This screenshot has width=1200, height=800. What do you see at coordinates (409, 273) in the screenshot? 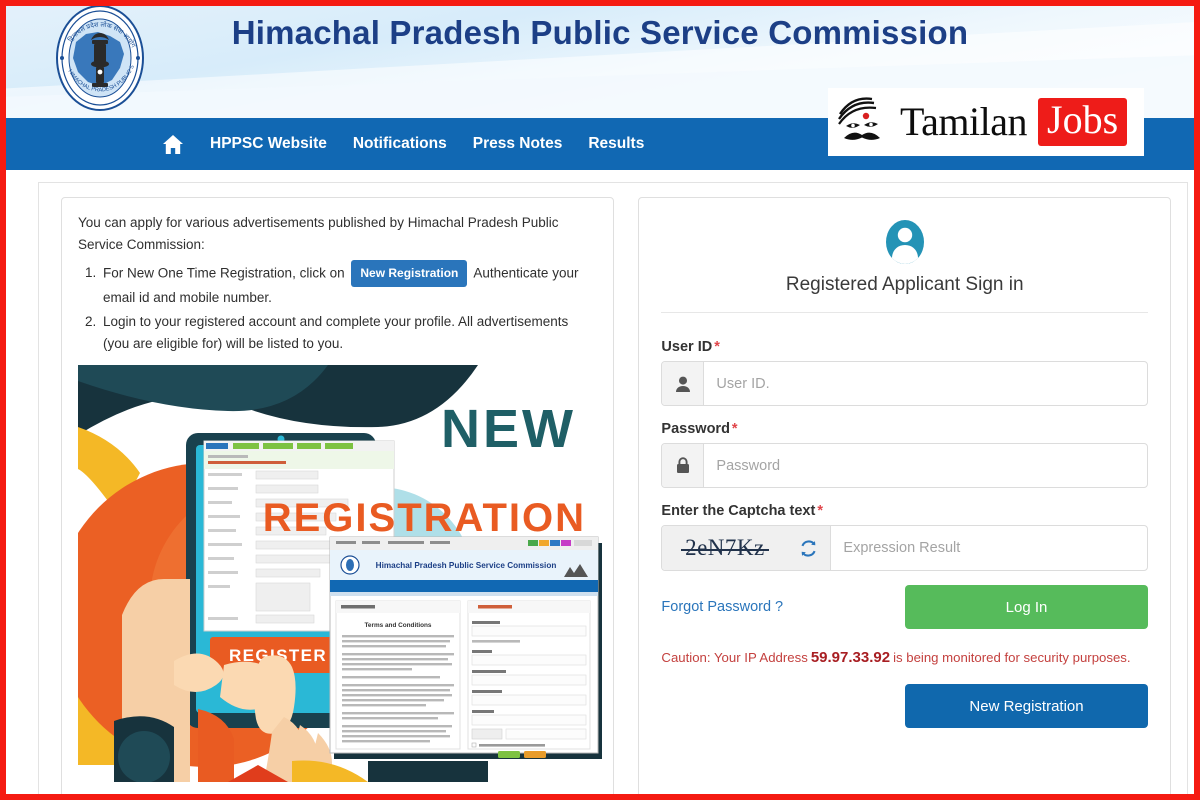
I see `inline-new-registration-button: New Registration` at bounding box center [409, 273].